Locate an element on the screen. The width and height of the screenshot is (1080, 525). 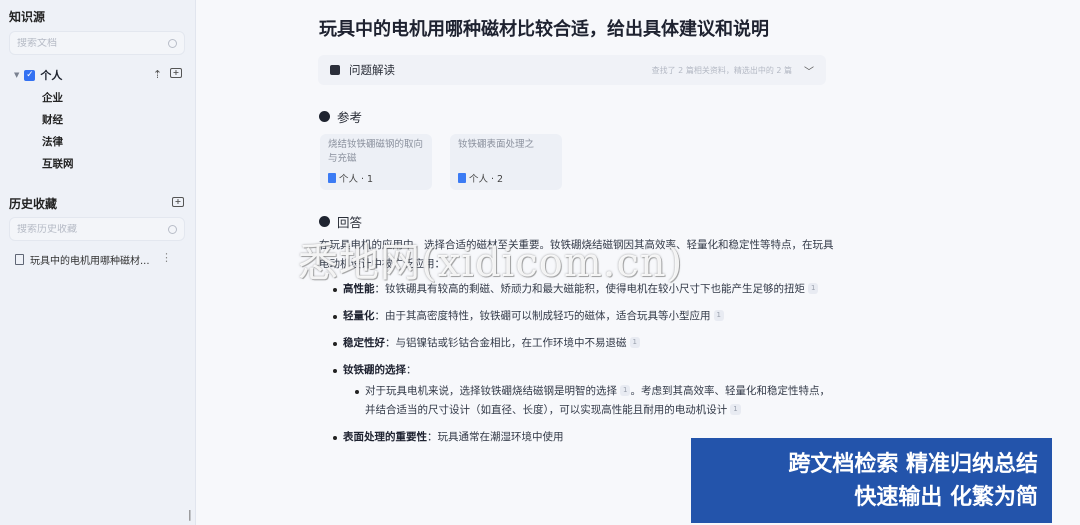
point-label: 稳定性好 is located at coordinates (364, 343).